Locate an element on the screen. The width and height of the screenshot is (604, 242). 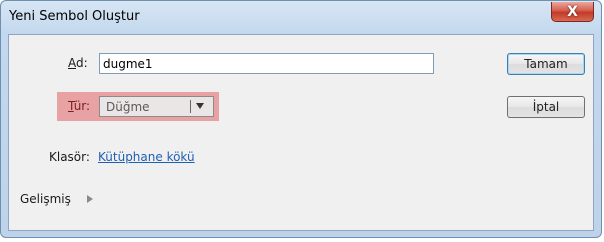
name-label: Ad: is located at coordinates (78, 63).